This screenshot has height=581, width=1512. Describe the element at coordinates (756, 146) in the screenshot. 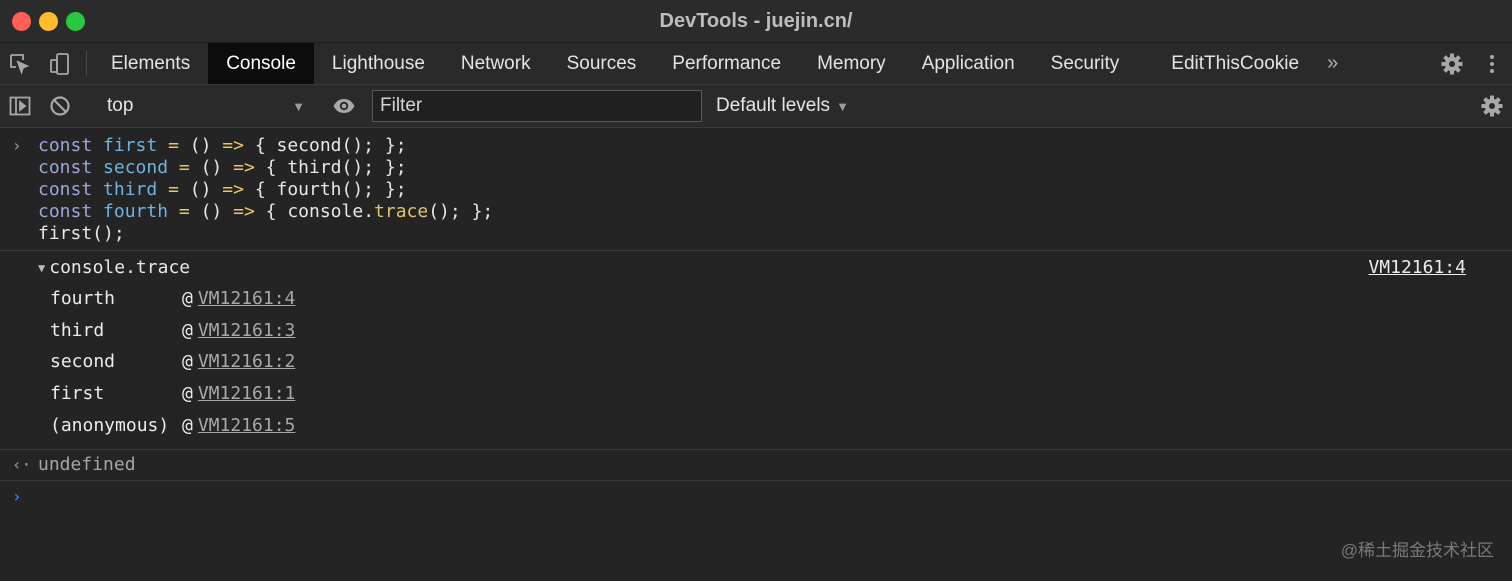

I see `code-line: const first = () => { second(); };` at that location.